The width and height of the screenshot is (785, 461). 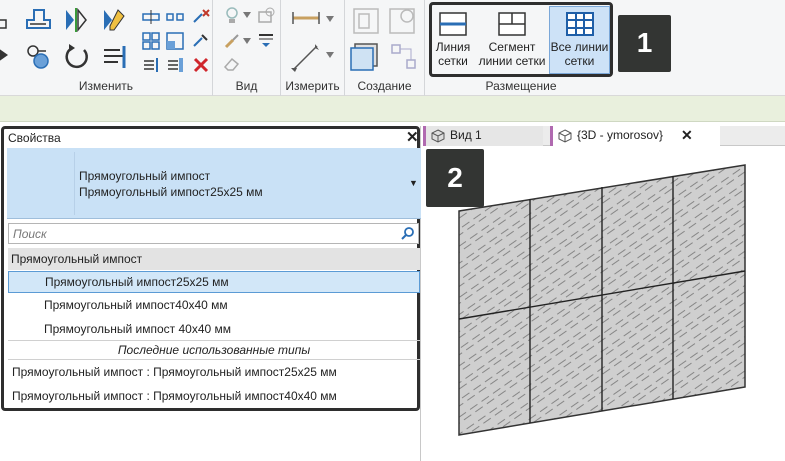 I want to click on distribute-icon, so click(x=175, y=65).